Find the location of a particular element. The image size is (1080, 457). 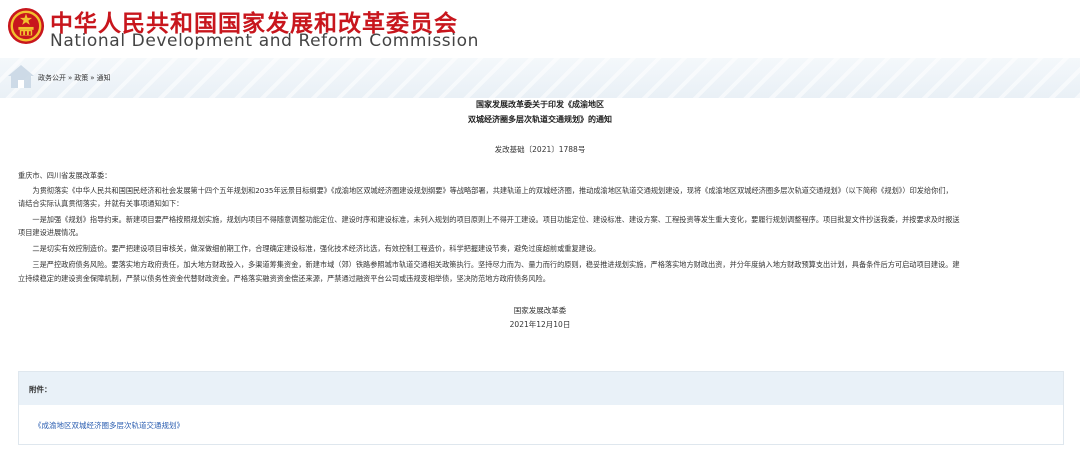

signer: 国家发展改革委 is located at coordinates (540, 310).